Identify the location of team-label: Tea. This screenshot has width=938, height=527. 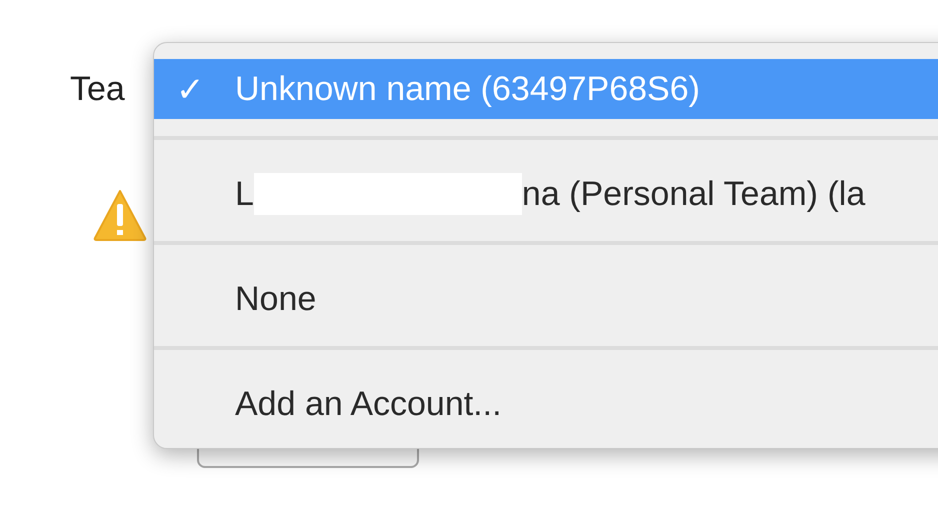
(97, 89).